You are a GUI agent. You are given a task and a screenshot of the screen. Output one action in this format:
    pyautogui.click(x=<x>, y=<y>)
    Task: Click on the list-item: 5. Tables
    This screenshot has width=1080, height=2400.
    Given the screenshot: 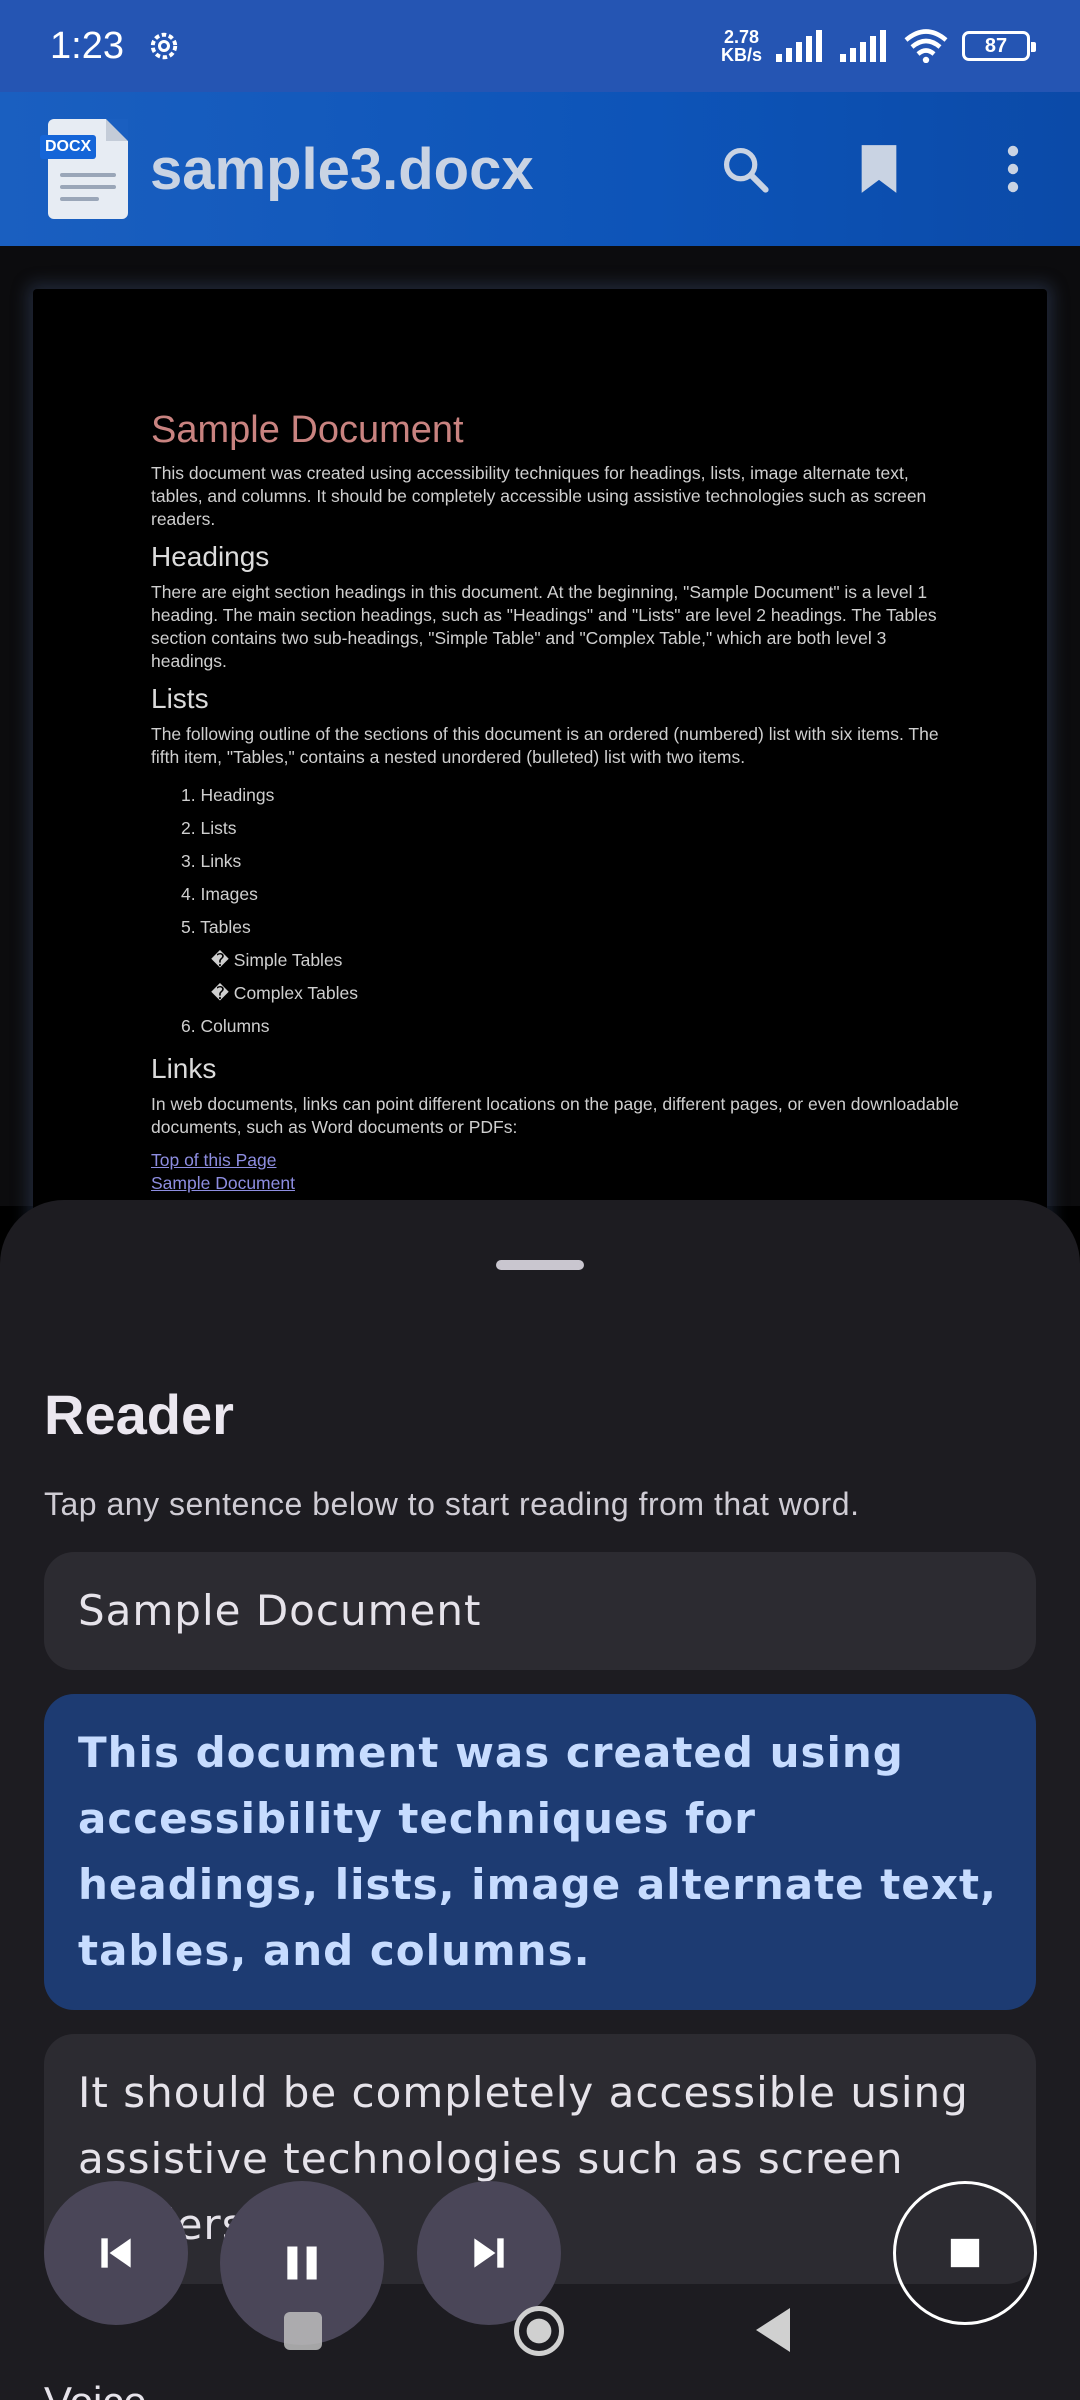 What is the action you would take?
    pyautogui.click(x=216, y=927)
    